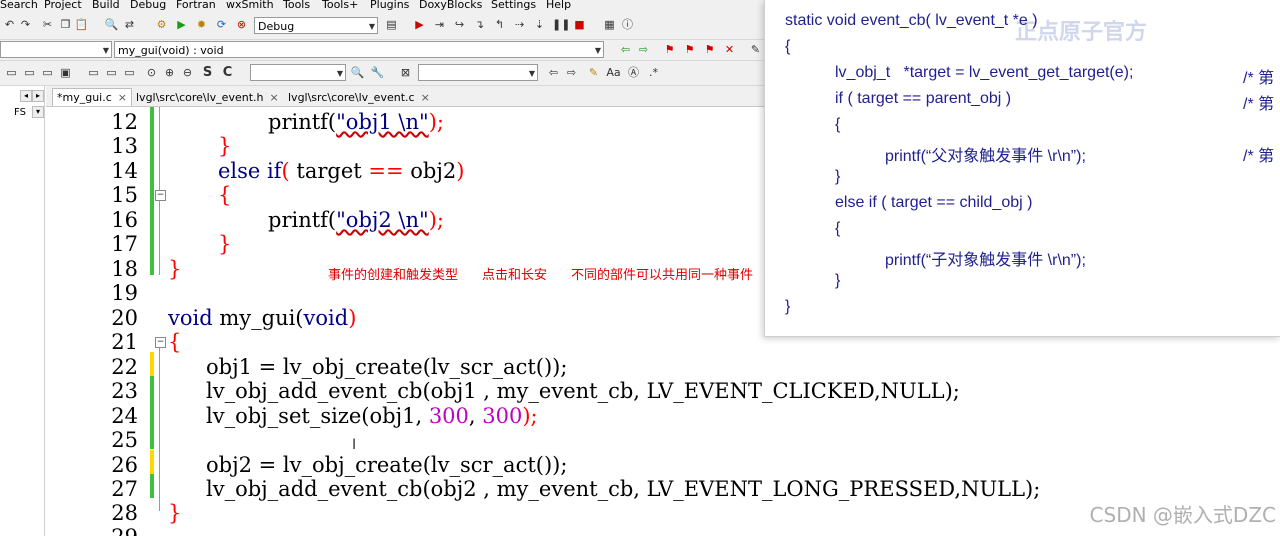  I want to click on paste-icon: 📋, so click(81, 24).